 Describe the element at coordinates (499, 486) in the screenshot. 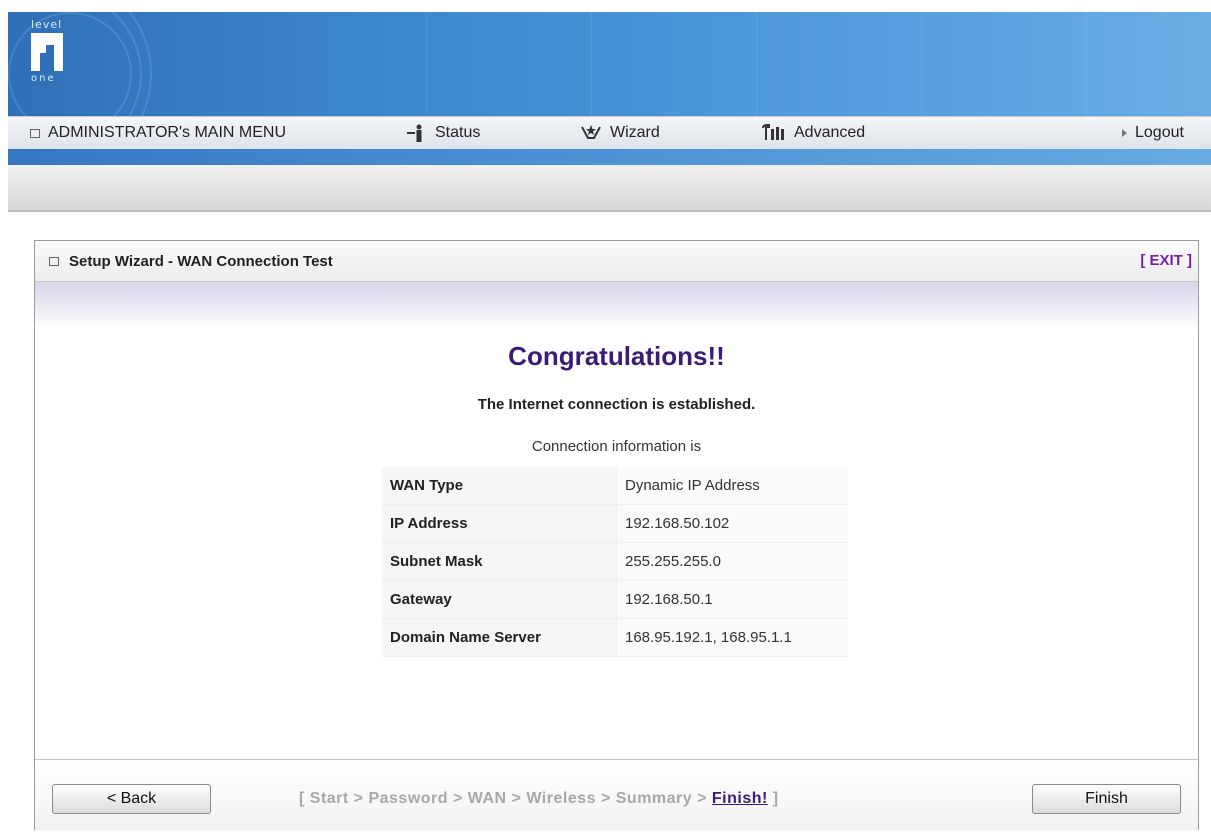

I see `row-label: WAN Type` at that location.